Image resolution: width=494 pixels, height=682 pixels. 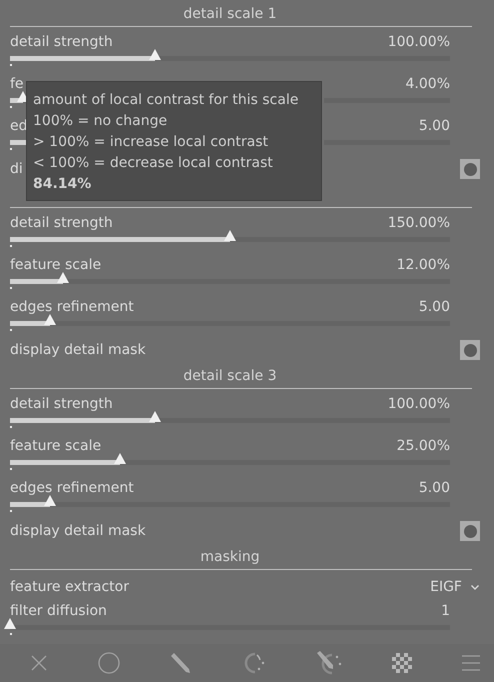 I want to click on slider-value: 25.00%, so click(x=423, y=446).